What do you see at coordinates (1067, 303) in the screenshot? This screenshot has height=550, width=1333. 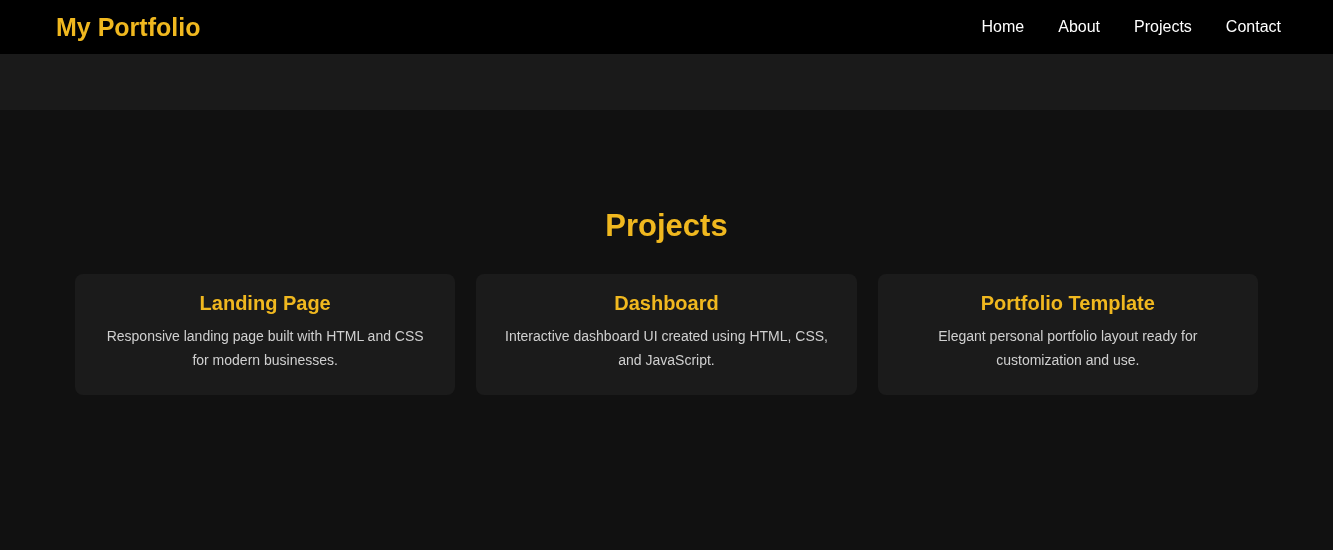 I see `card-title: Portfolio Template` at bounding box center [1067, 303].